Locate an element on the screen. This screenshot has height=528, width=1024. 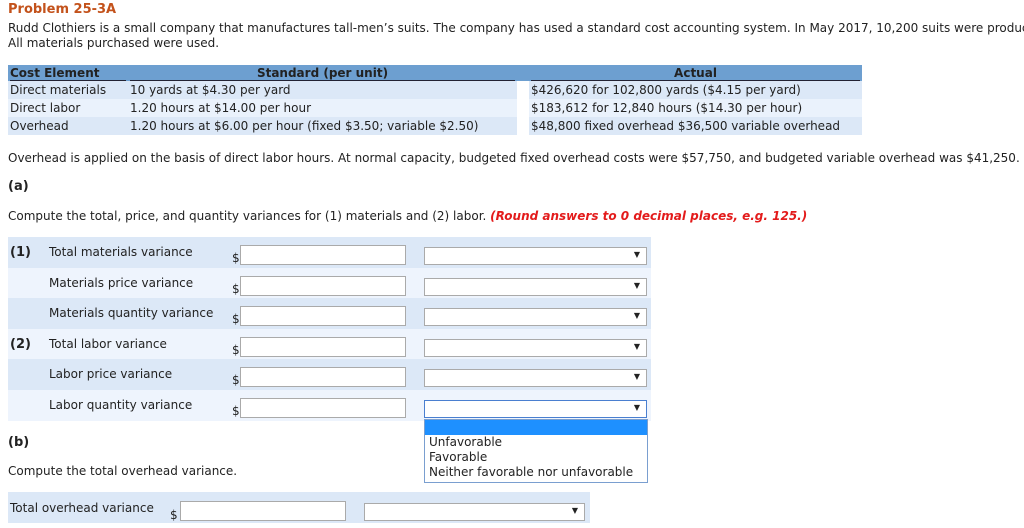
dropdown-option-favorable: Favorable is located at coordinates (536, 457).